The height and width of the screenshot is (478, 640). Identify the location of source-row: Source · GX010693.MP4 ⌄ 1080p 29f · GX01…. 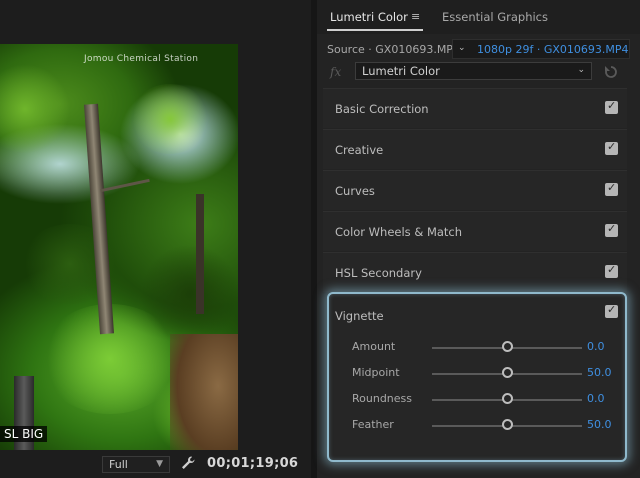
(478, 49).